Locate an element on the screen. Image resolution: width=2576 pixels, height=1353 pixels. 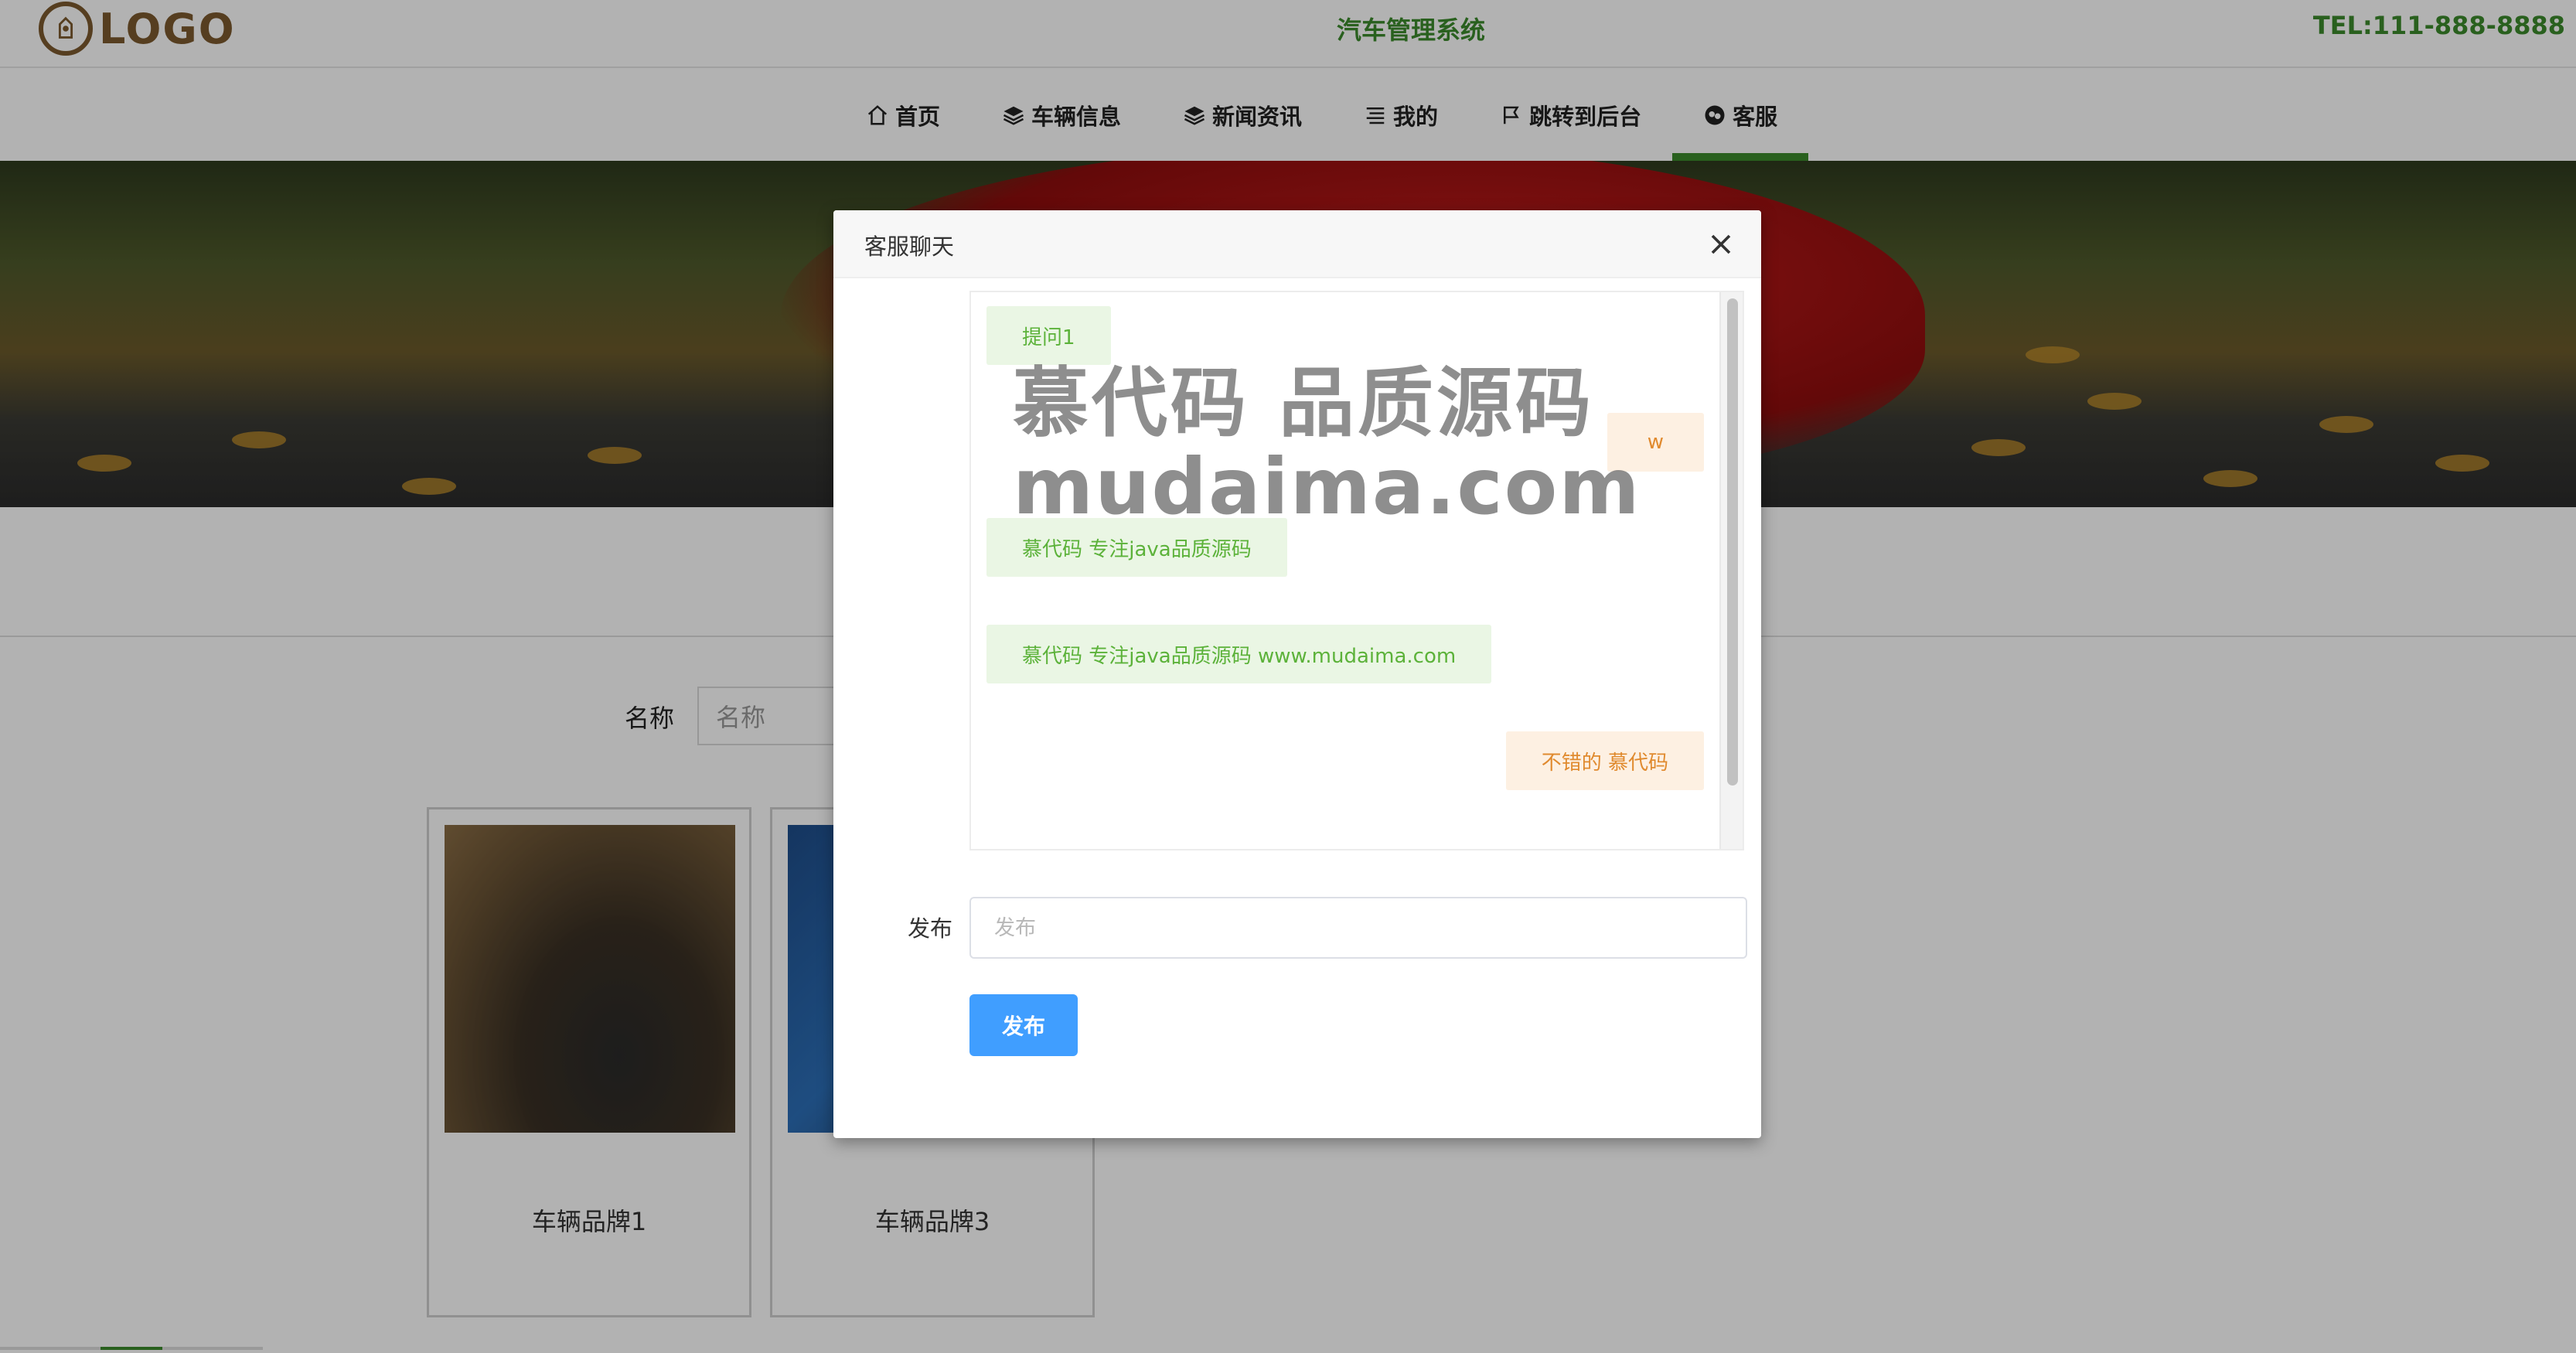
chat-message-left: 慕代码 专注java品质源码 www.mudaima.com is located at coordinates (1239, 654).